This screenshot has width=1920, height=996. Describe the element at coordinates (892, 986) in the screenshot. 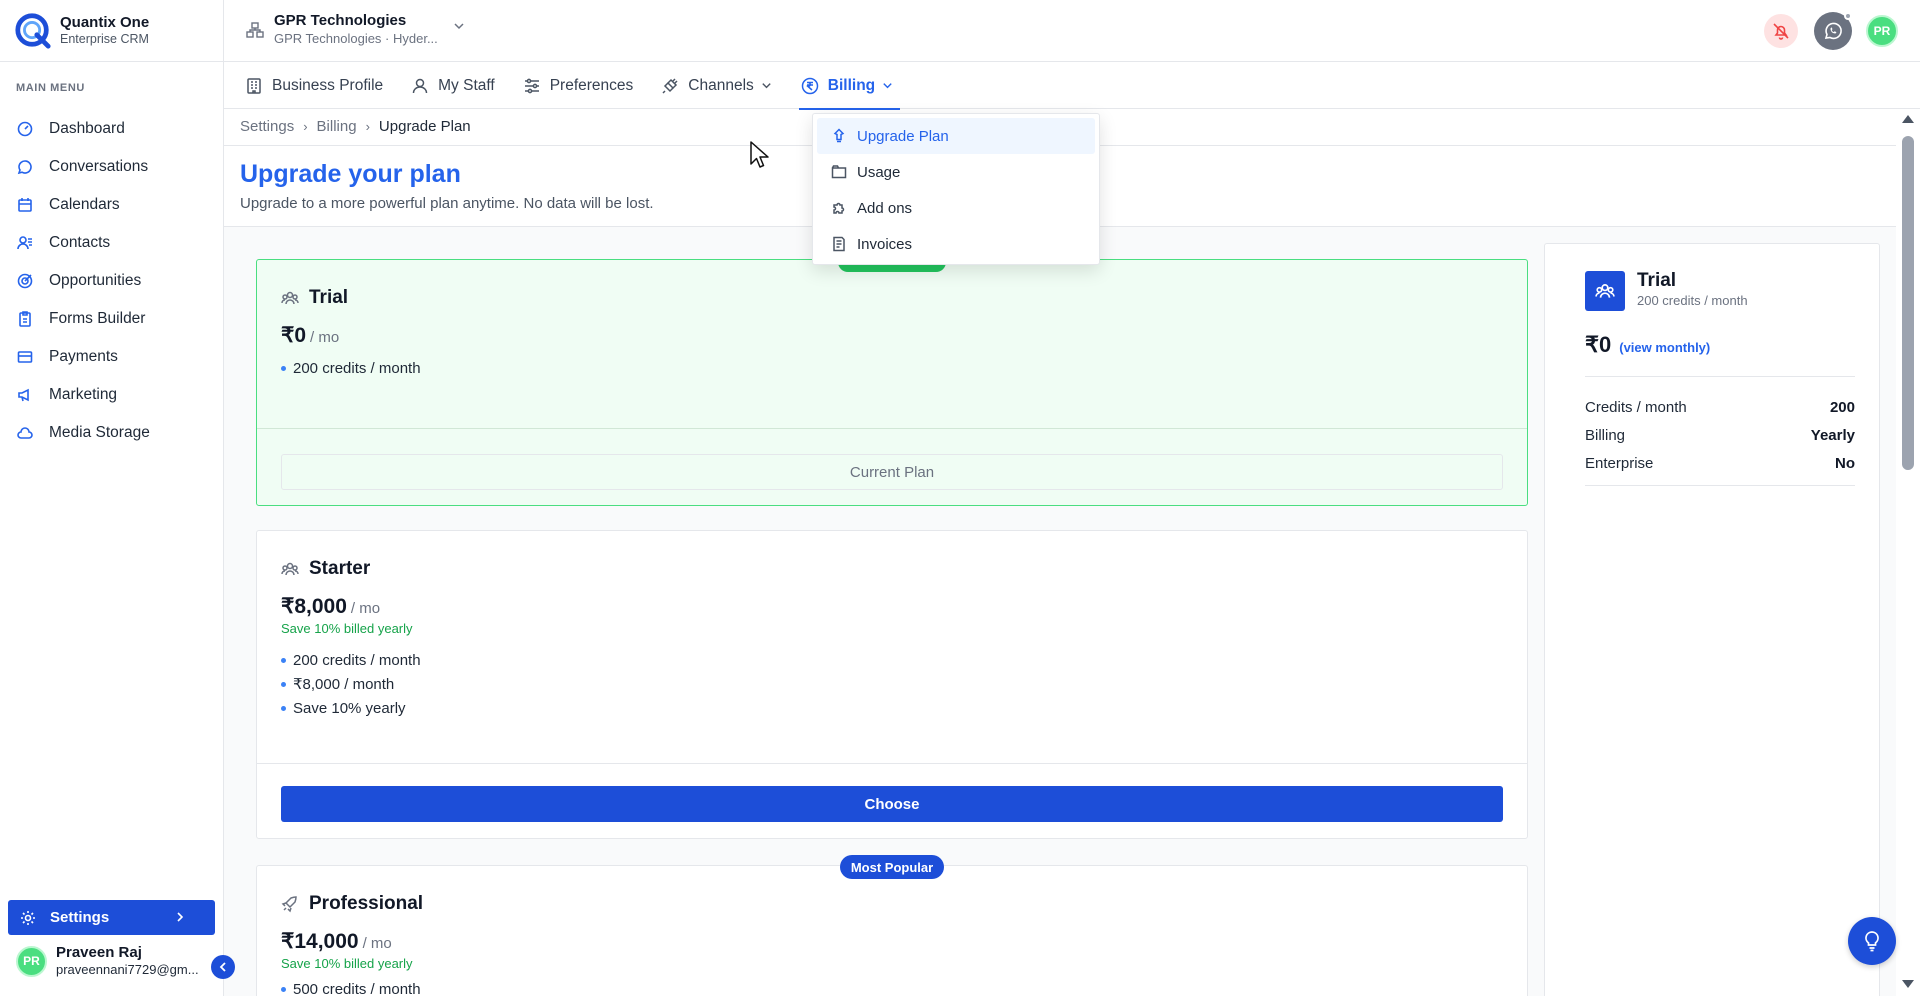

I see `plan-features: 500 credits / month` at that location.